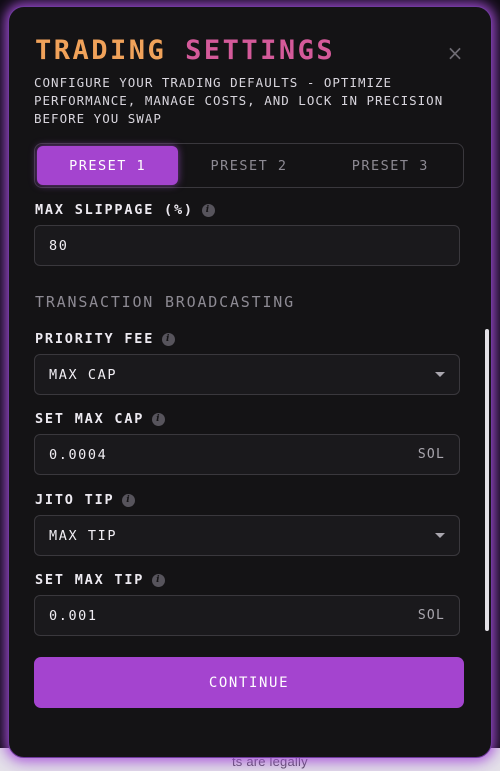 The width and height of the screenshot is (500, 771). What do you see at coordinates (90, 580) in the screenshot?
I see `set-max-tip-label-text: SET MAX TIP` at bounding box center [90, 580].